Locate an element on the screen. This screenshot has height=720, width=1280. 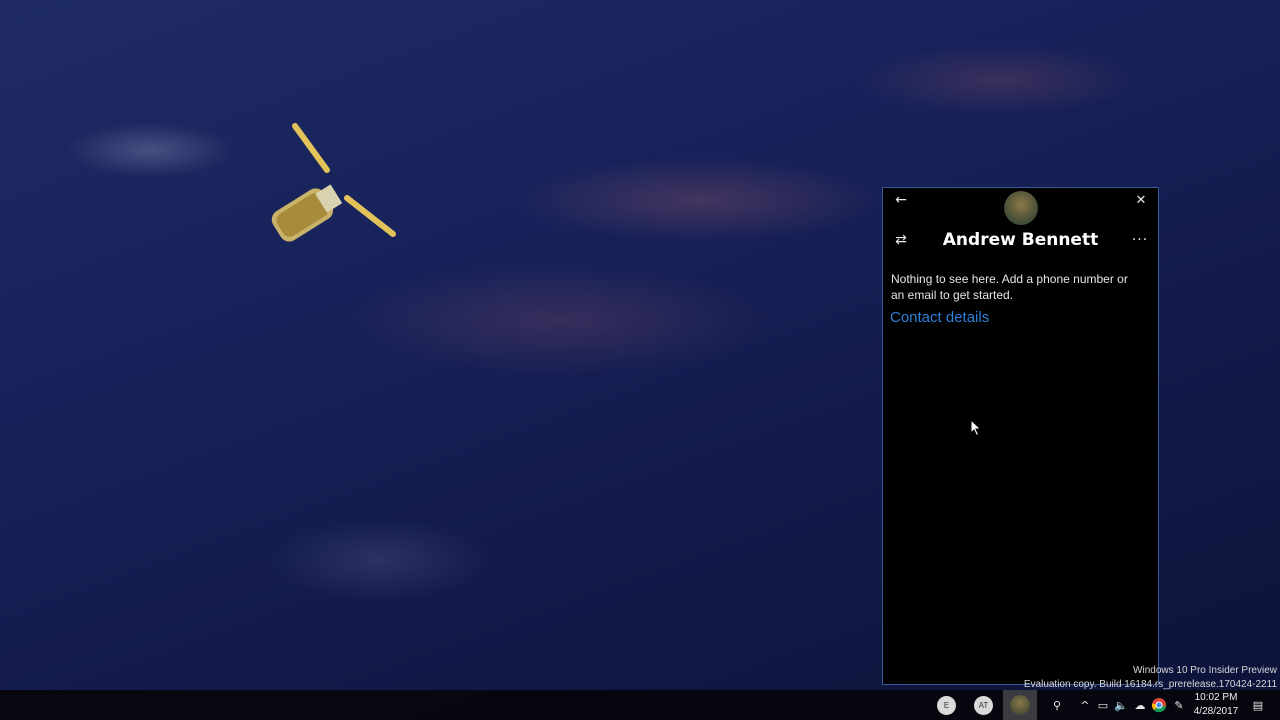
chrome-icon is located at coordinates (1159, 705).